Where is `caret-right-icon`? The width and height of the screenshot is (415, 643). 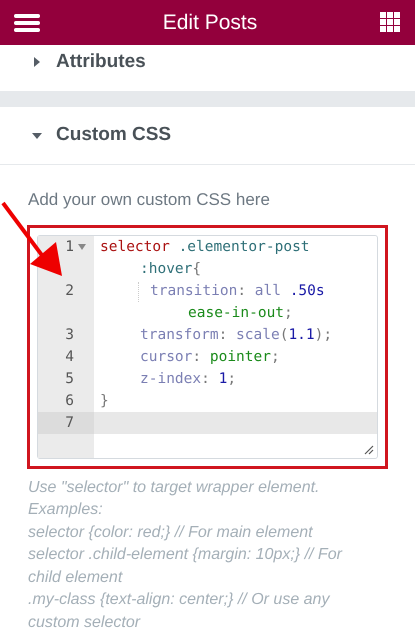
caret-right-icon is located at coordinates (37, 62).